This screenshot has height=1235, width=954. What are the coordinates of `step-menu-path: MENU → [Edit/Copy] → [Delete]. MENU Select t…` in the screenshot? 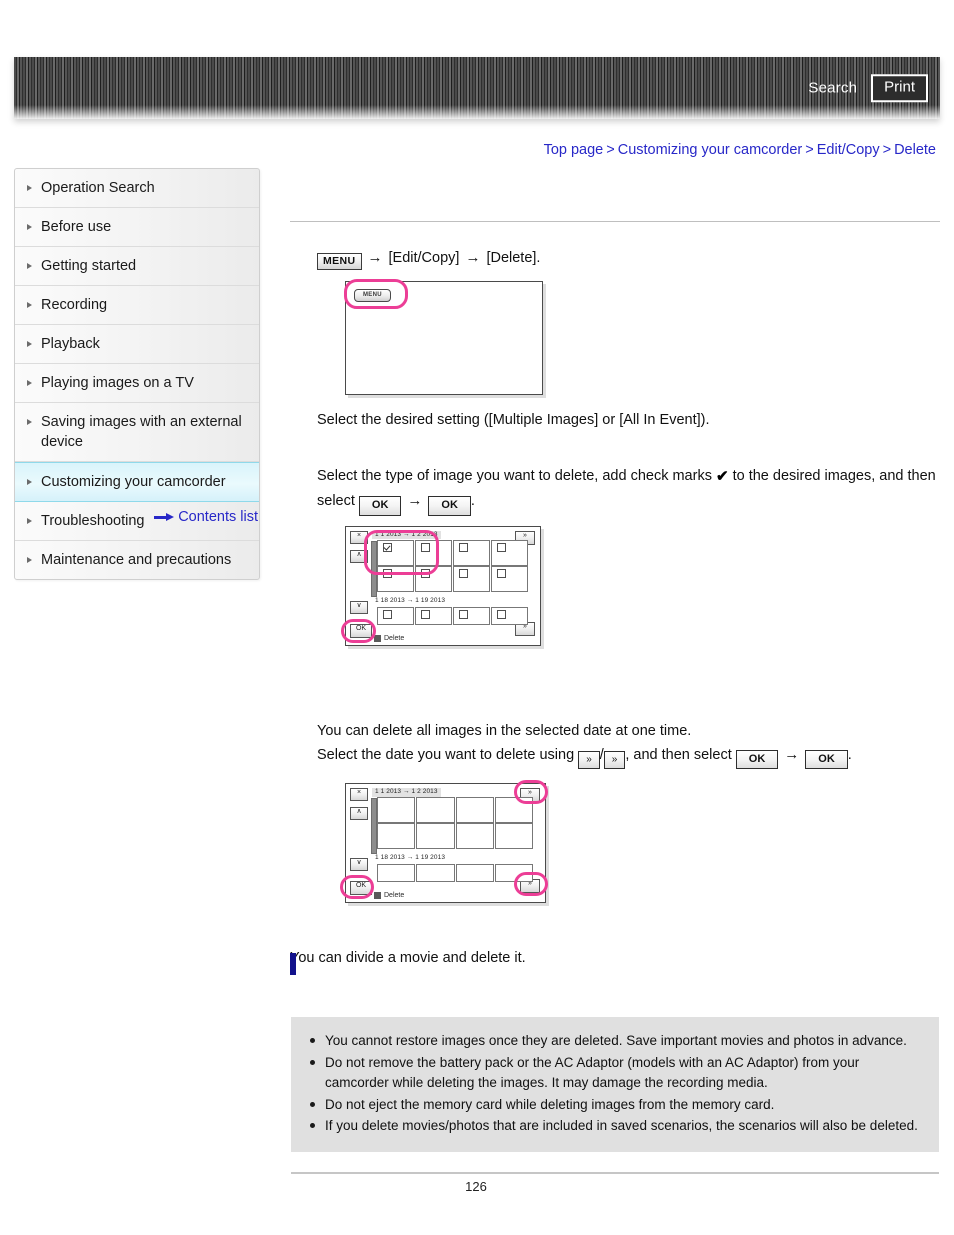 It's located at (615, 339).